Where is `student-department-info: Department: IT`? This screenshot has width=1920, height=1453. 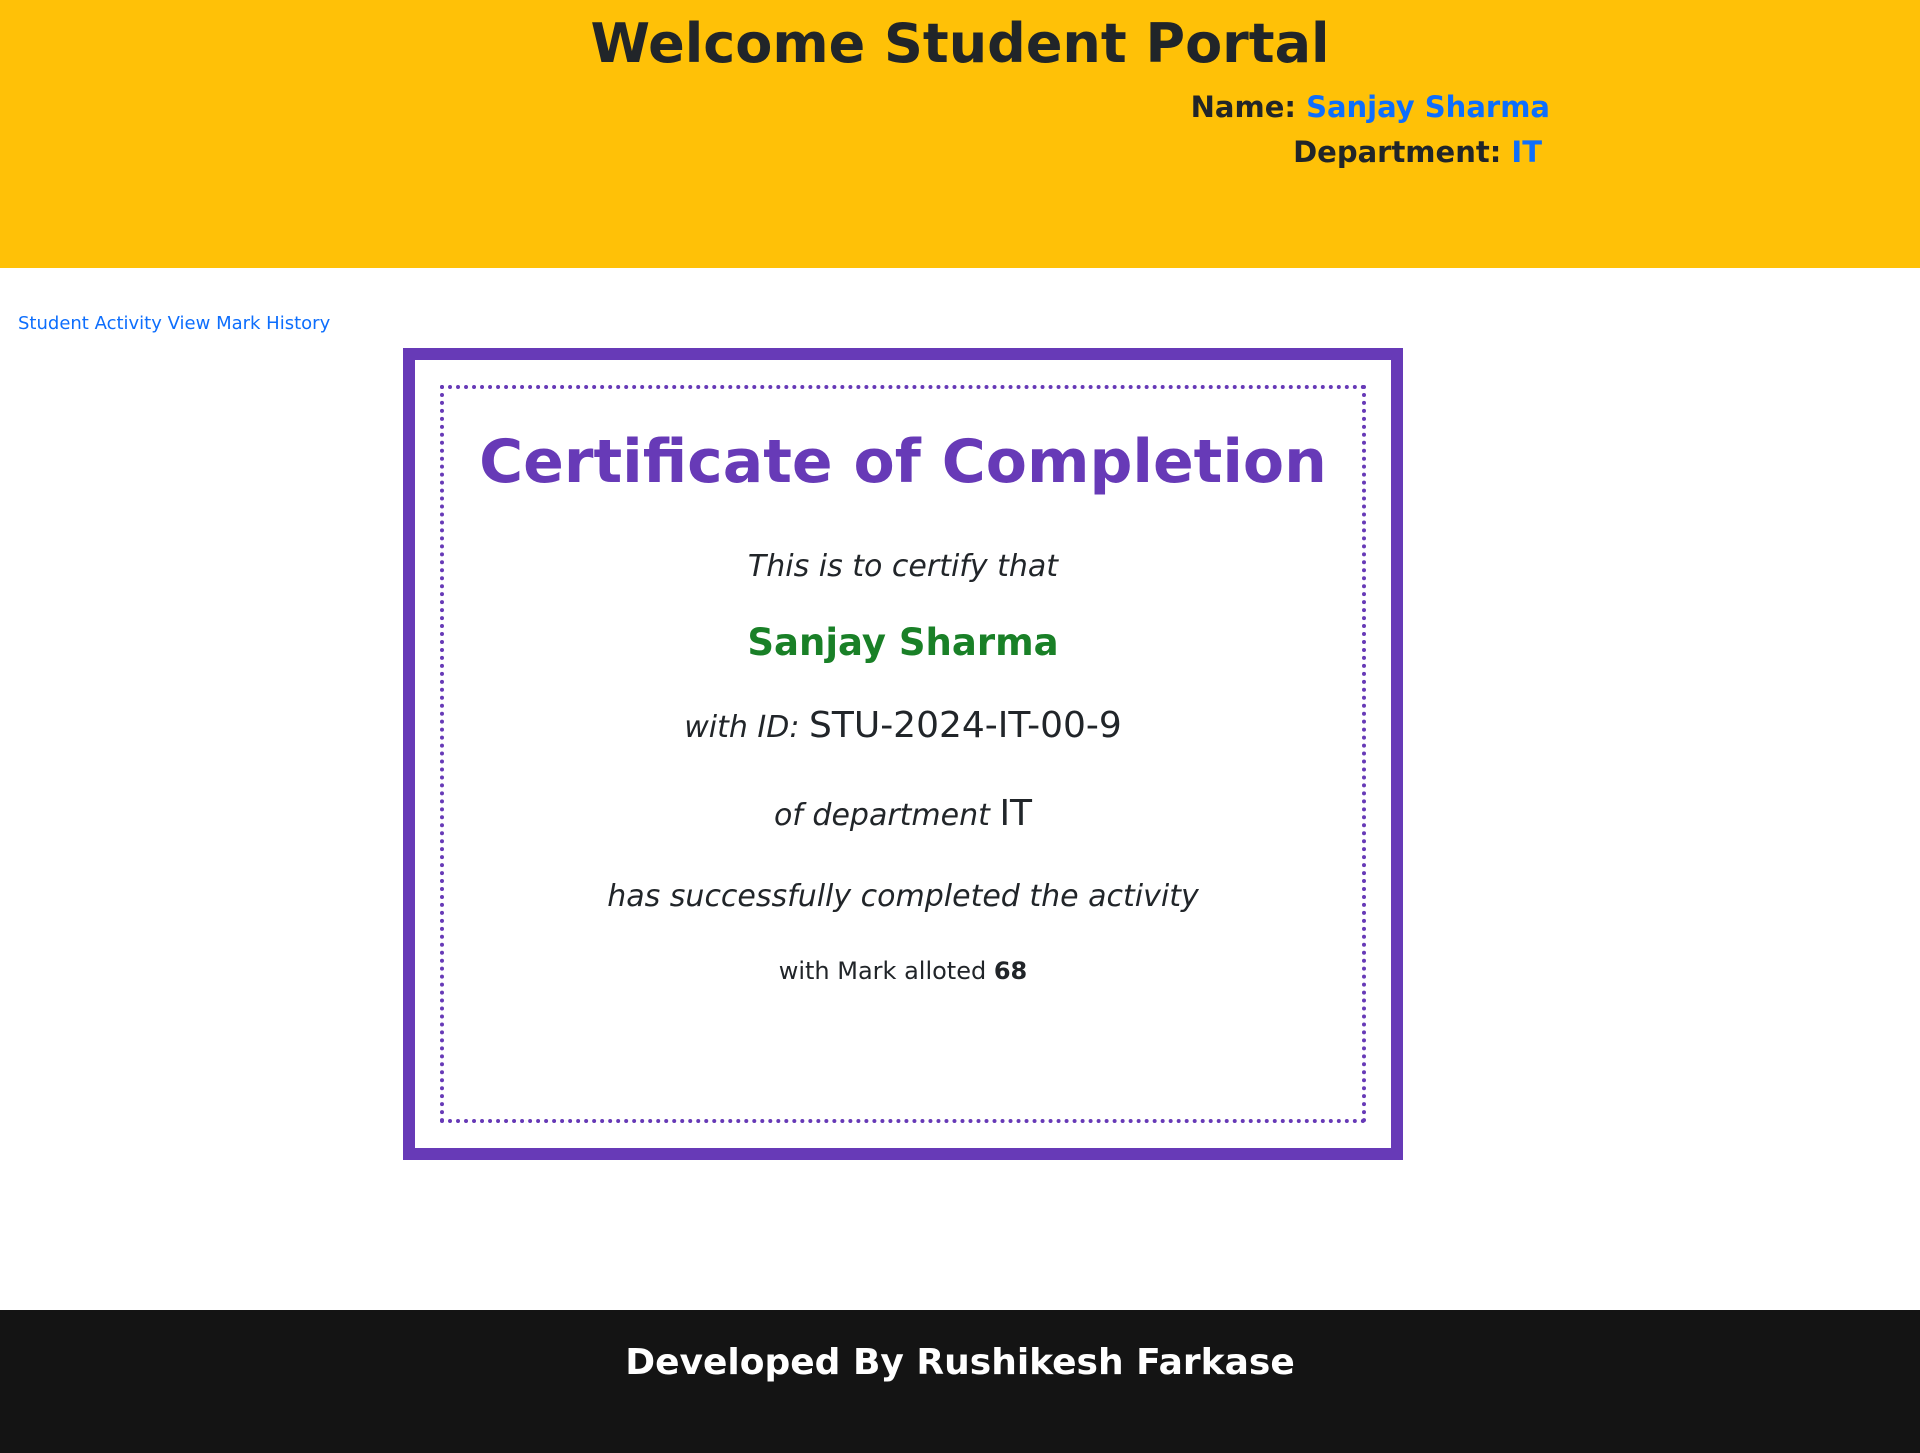
student-department-info: Department: IT is located at coordinates (1417, 152).